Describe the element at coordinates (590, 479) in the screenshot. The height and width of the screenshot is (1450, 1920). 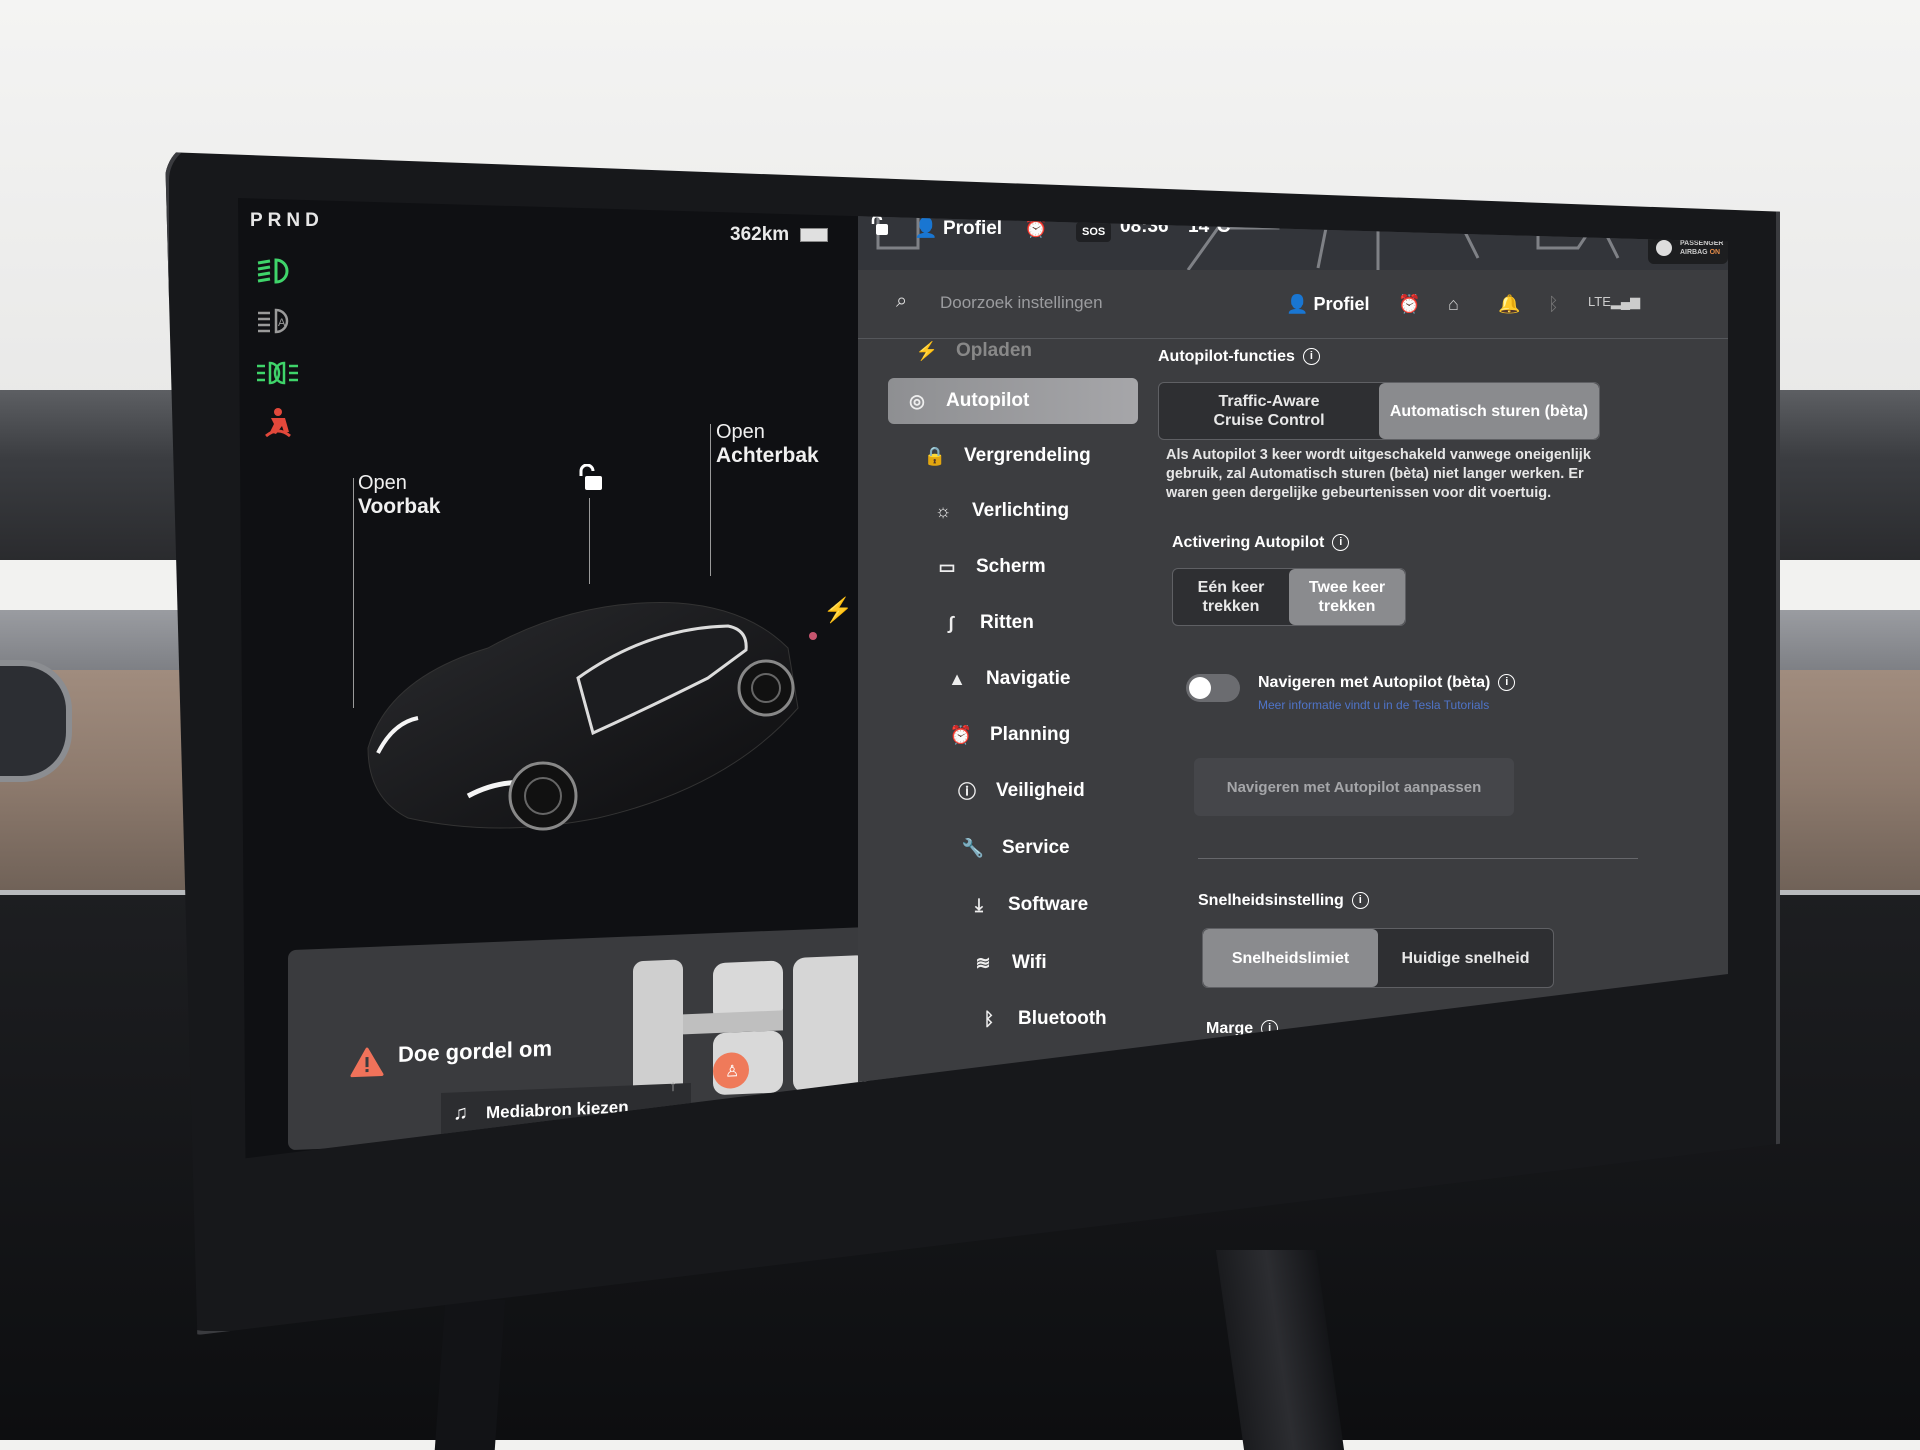
I see `unlock-icon` at that location.